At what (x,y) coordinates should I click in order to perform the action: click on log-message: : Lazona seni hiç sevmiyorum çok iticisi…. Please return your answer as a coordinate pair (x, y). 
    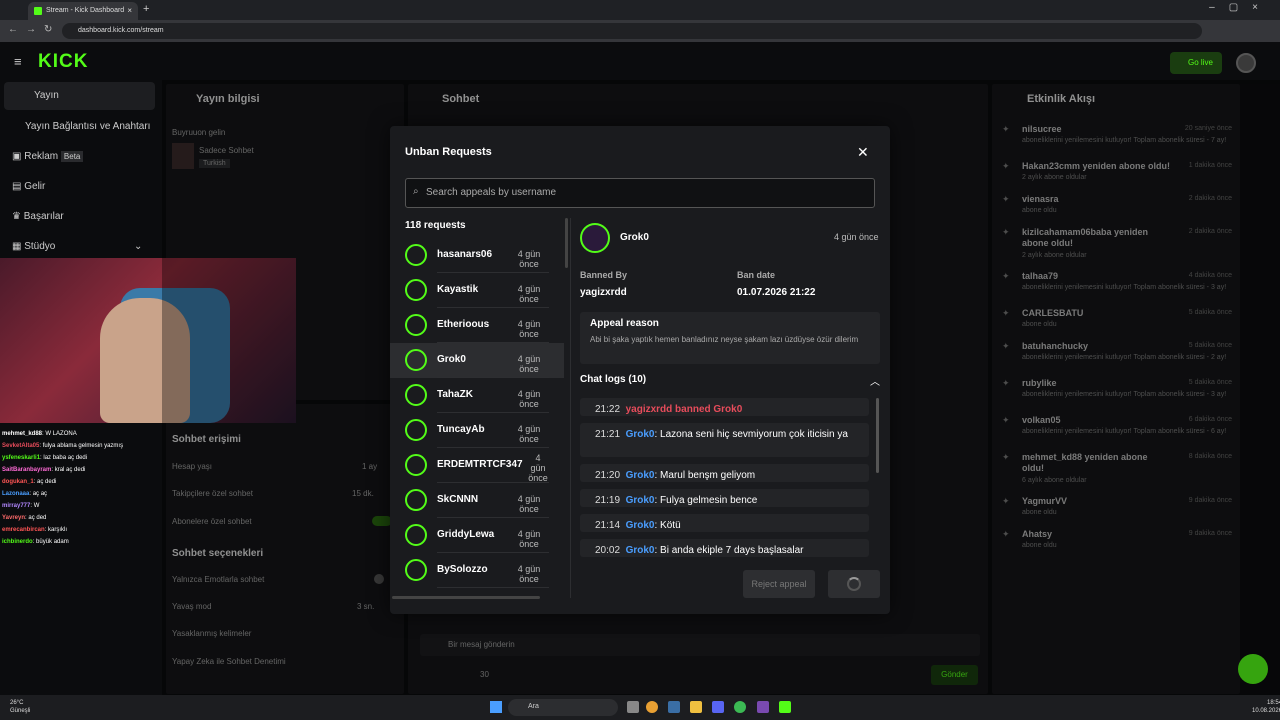
    Looking at the image, I should click on (751, 434).